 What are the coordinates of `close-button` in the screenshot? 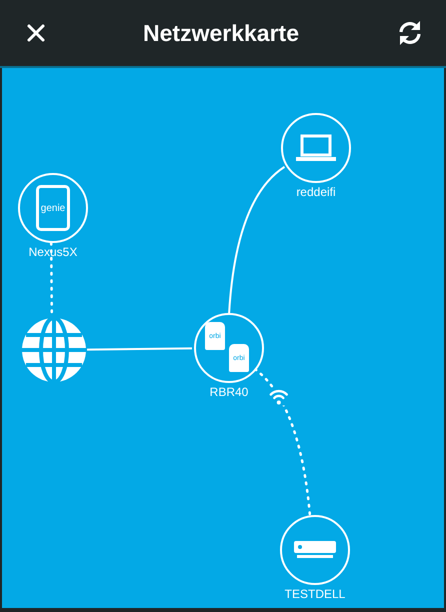 It's located at (36, 33).